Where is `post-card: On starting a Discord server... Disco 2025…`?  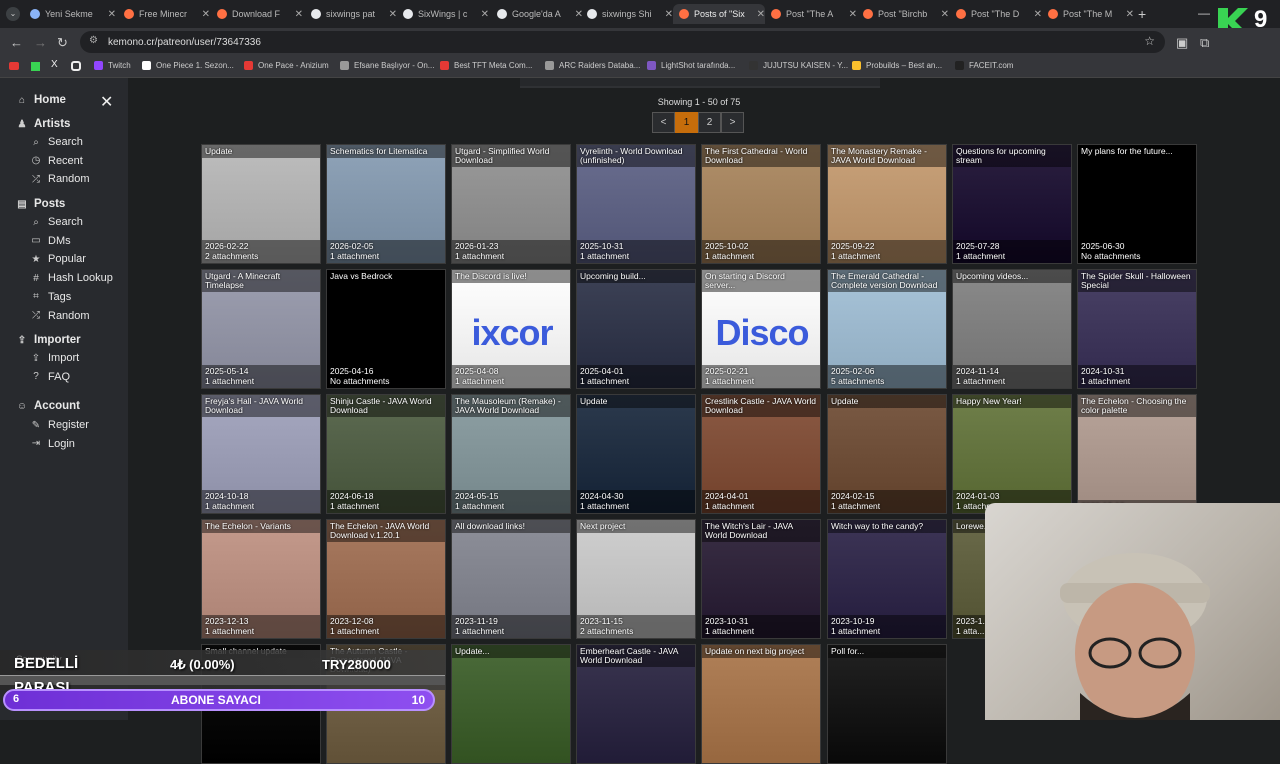 post-card: On starting a Discord server... Disco 2025… is located at coordinates (761, 329).